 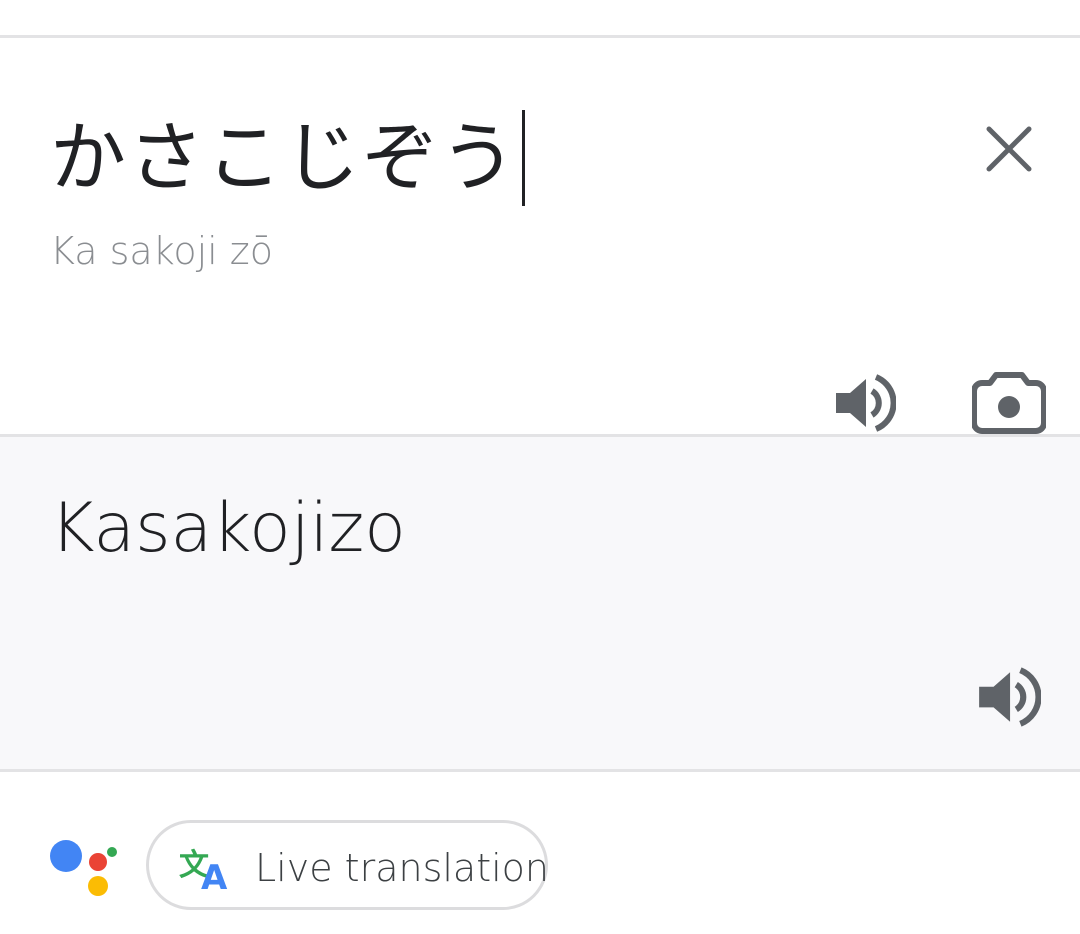 What do you see at coordinates (523, 158) in the screenshot?
I see `text-caret` at bounding box center [523, 158].